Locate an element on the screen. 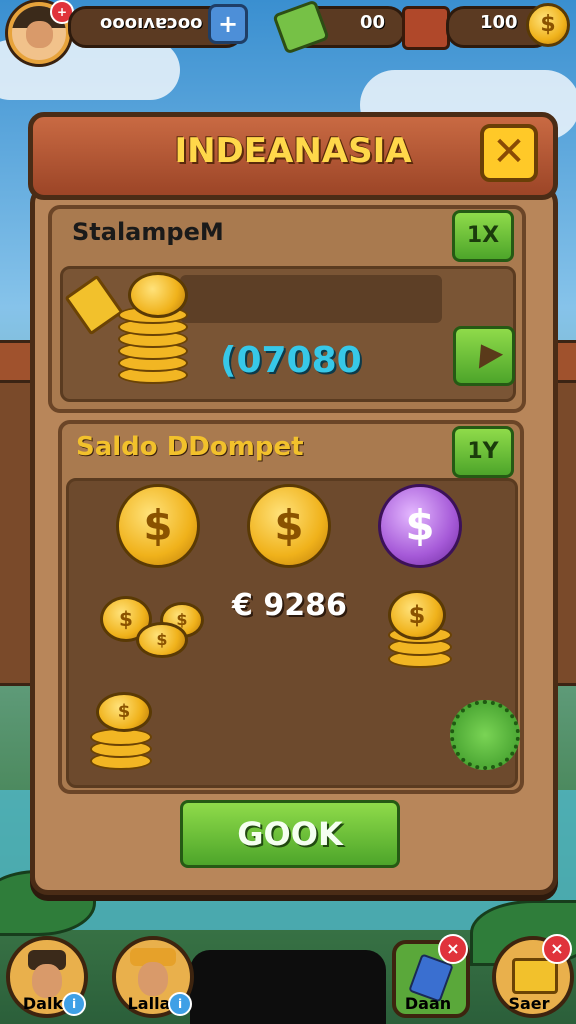  section1-multiplier-button: 1X is located at coordinates (483, 236).